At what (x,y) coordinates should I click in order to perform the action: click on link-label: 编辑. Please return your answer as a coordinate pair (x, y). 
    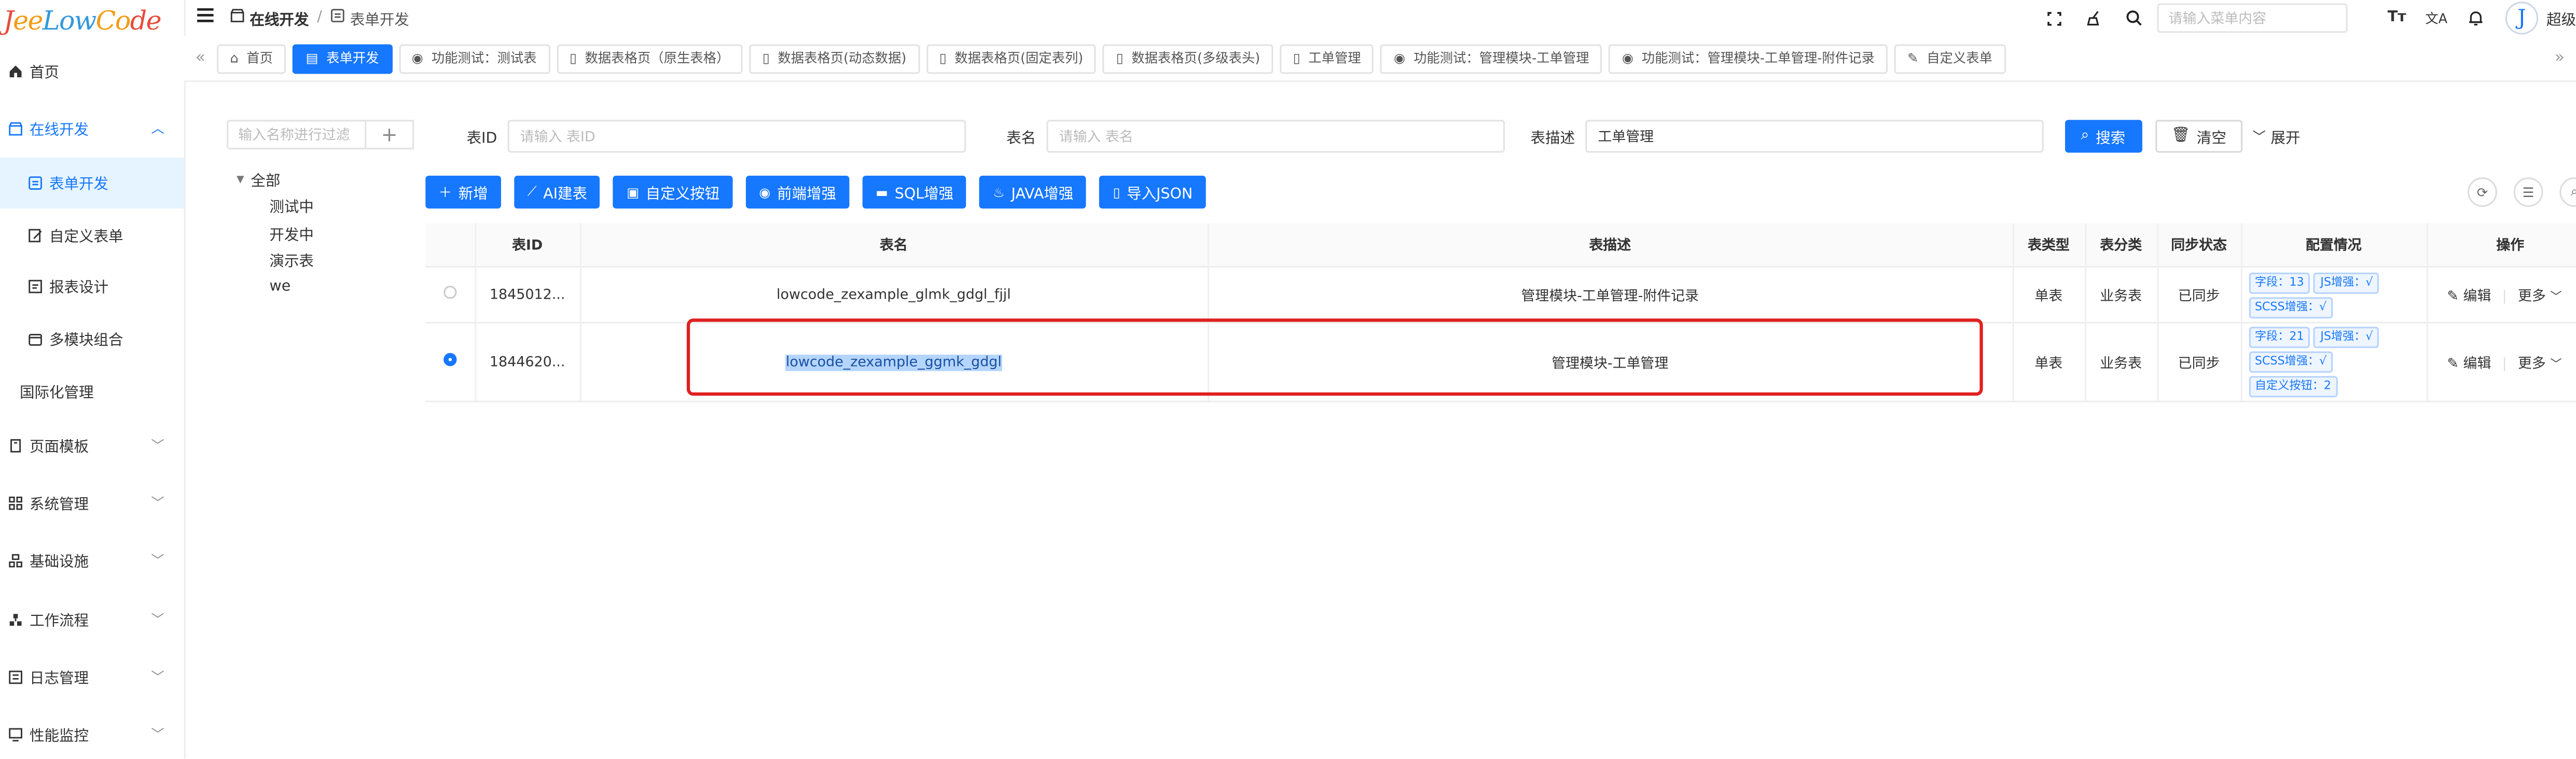
    Looking at the image, I should click on (2477, 296).